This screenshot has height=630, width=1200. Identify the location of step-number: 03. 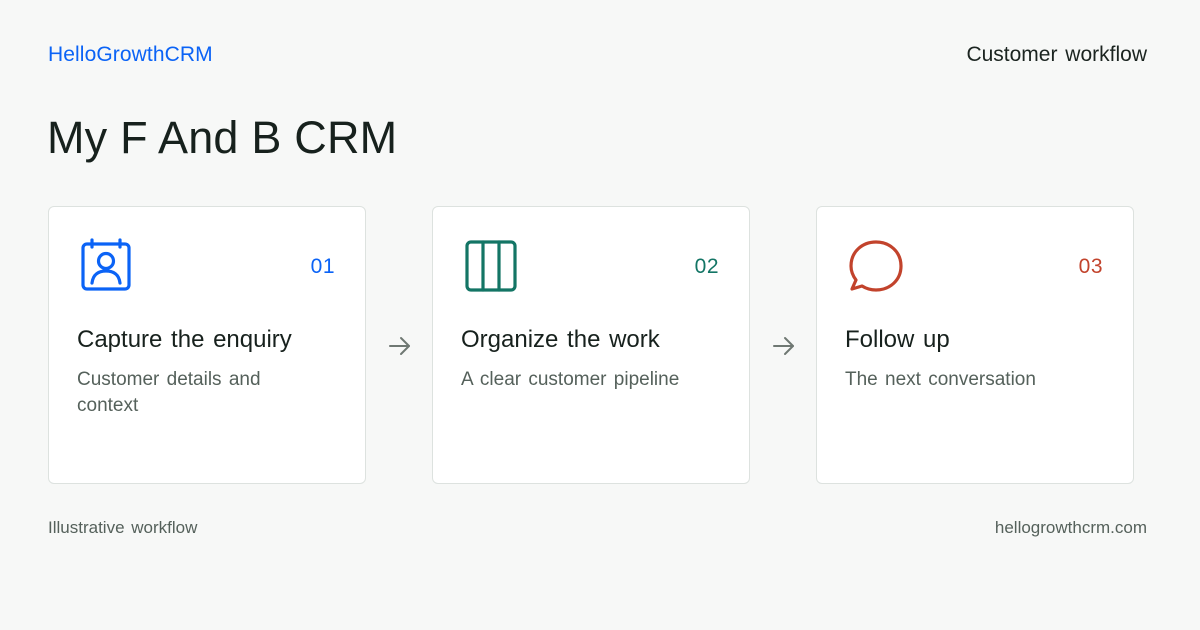
(1090, 266).